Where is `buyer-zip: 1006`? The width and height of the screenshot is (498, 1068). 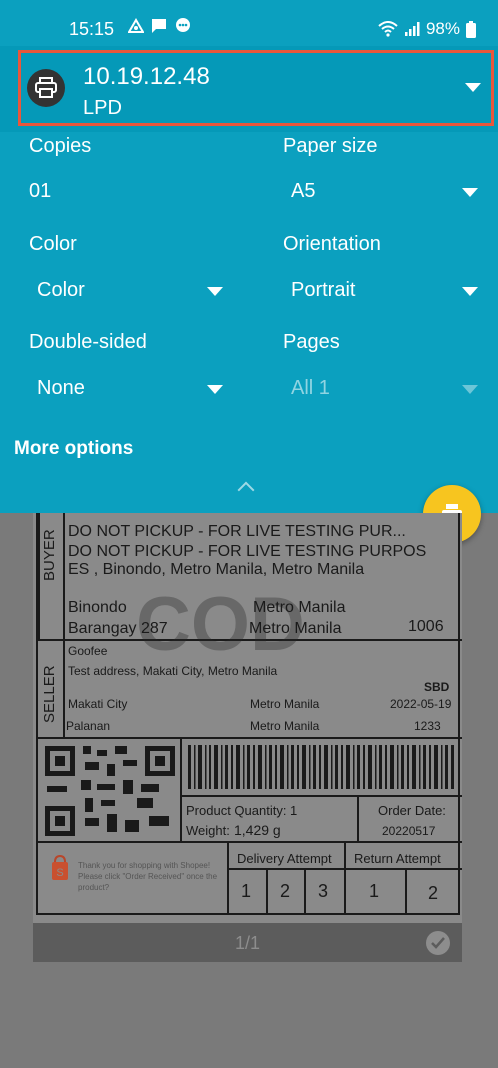 buyer-zip: 1006 is located at coordinates (426, 626).